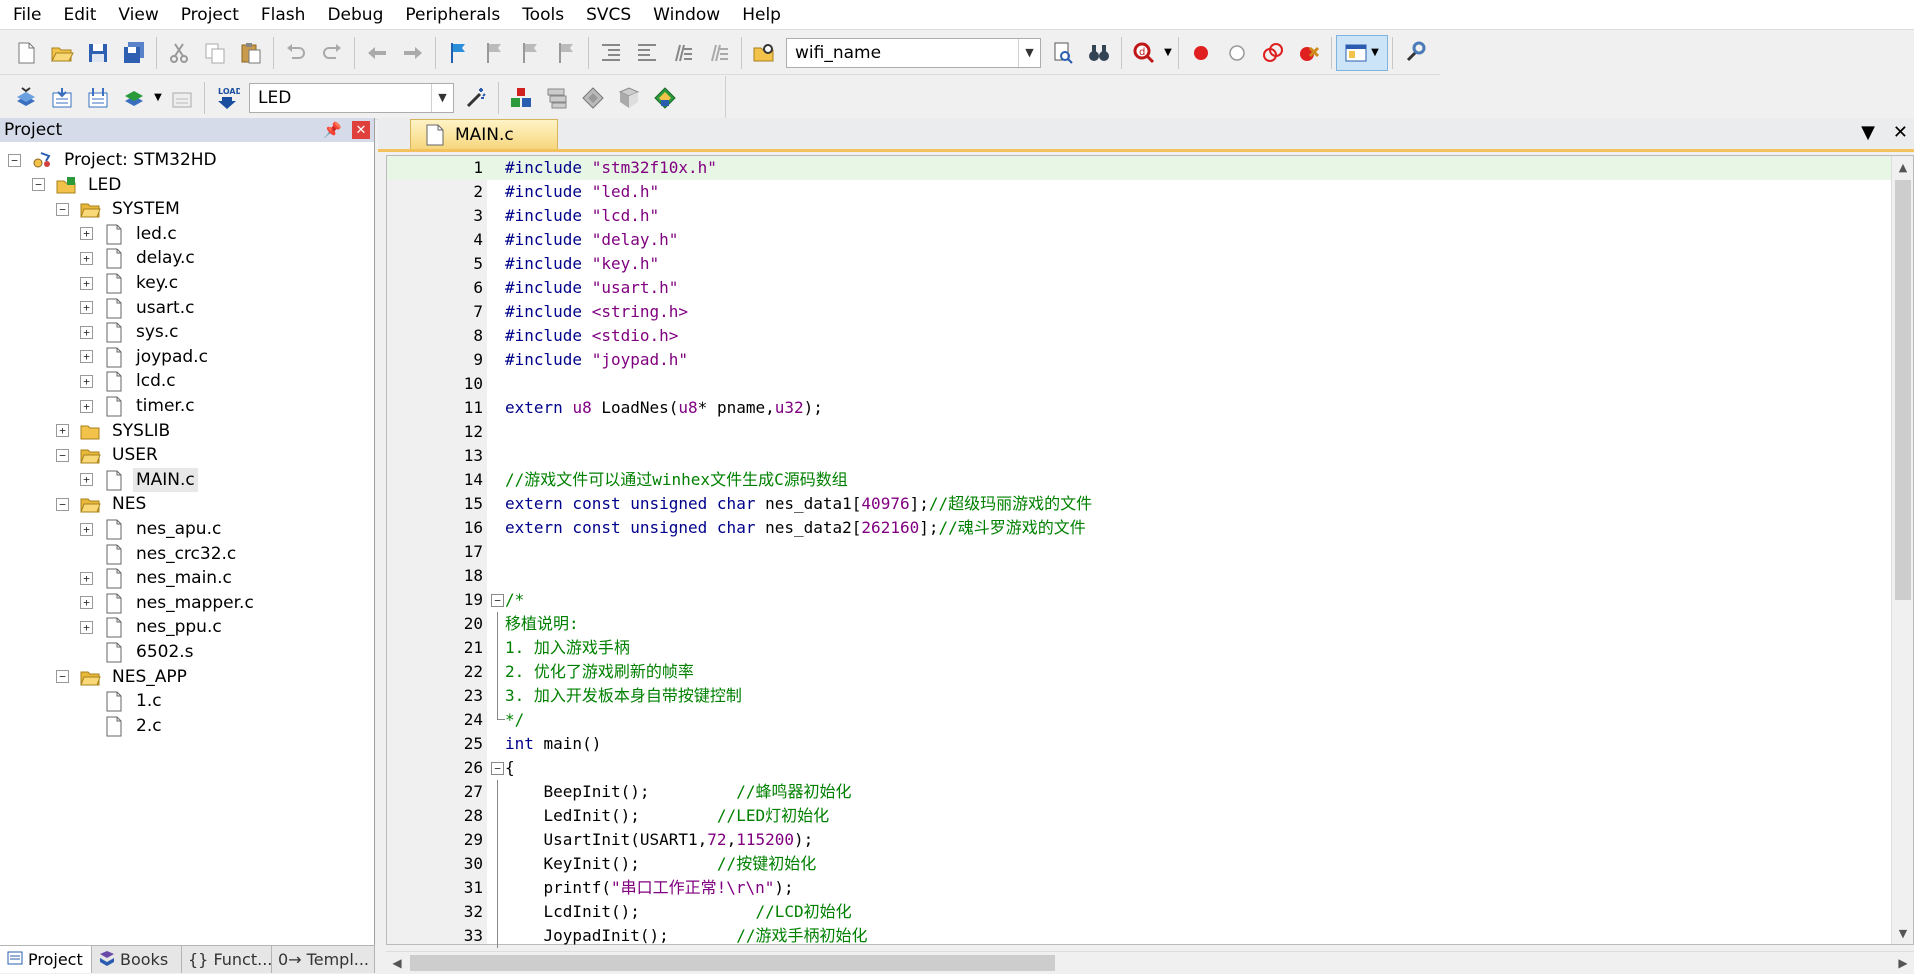  I want to click on comment-button, so click(683, 53).